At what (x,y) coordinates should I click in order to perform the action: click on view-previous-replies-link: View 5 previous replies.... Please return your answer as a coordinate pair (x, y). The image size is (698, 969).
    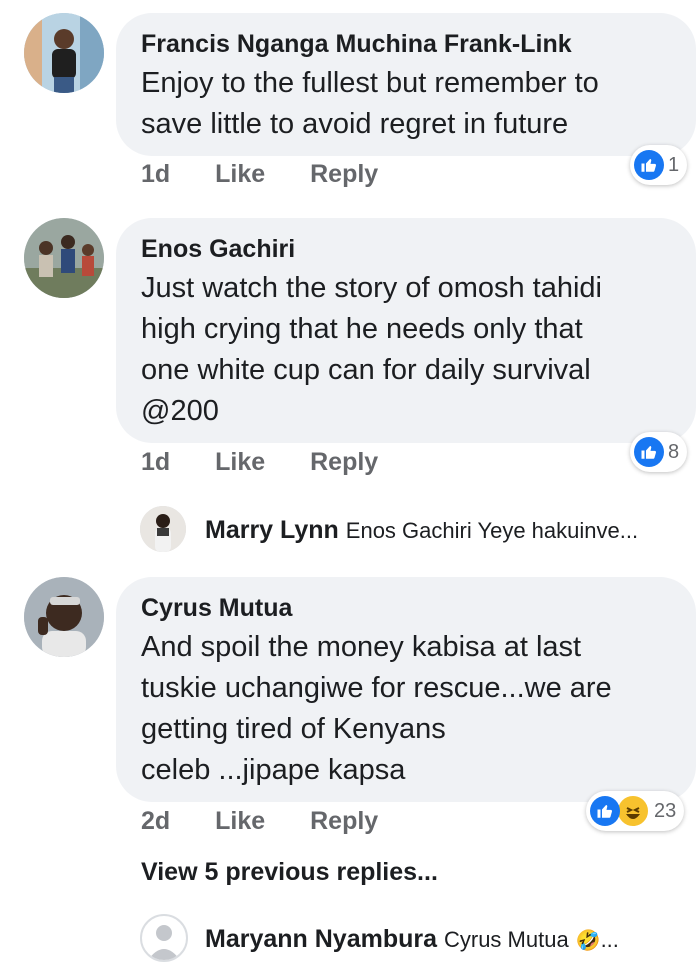
    Looking at the image, I should click on (289, 872).